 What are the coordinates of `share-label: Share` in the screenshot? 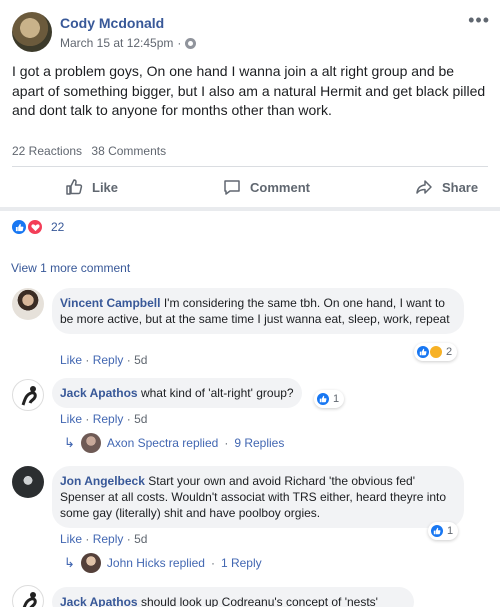 It's located at (460, 187).